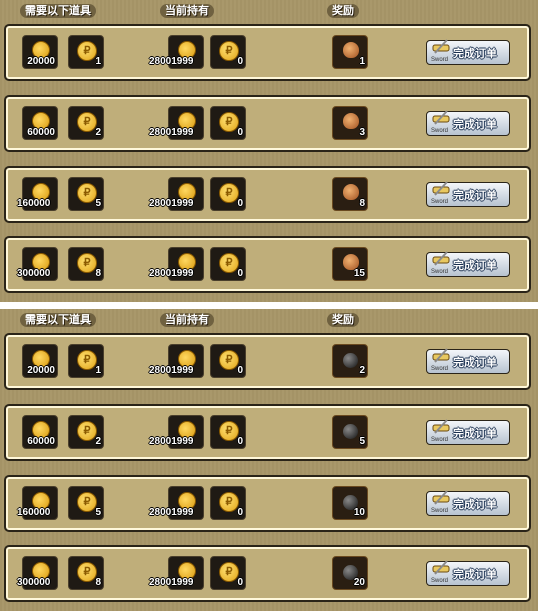 The image size is (538, 615). Describe the element at coordinates (34, 512) in the screenshot. I see `slot-count: 160000` at that location.